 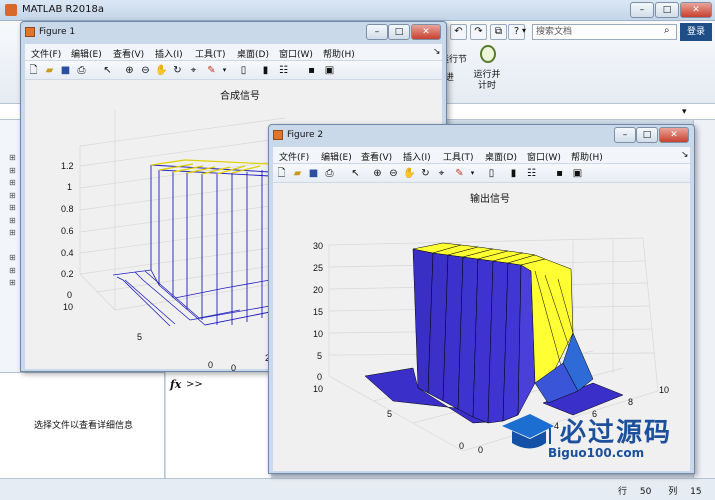 What do you see at coordinates (660, 490) in the screenshot?
I see `cursor-position: 行 50 列 15` at bounding box center [660, 490].